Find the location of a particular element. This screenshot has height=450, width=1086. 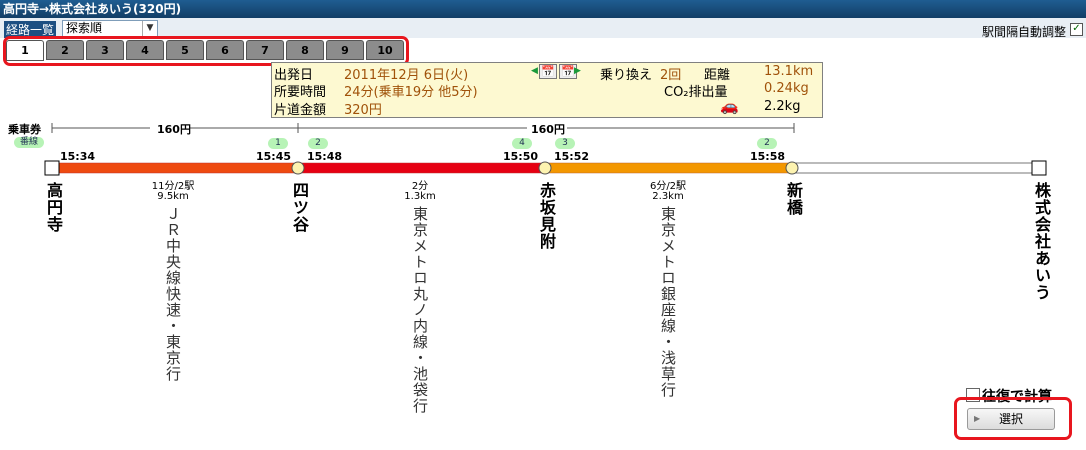

platform-badge-yotsuya-arr: 1 is located at coordinates (278, 143).